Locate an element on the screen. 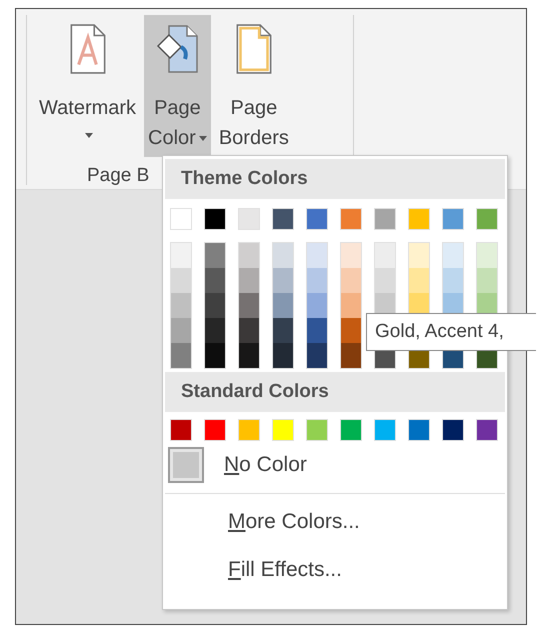 The width and height of the screenshot is (537, 628). paint-bucket-page-icon is located at coordinates (177, 49).